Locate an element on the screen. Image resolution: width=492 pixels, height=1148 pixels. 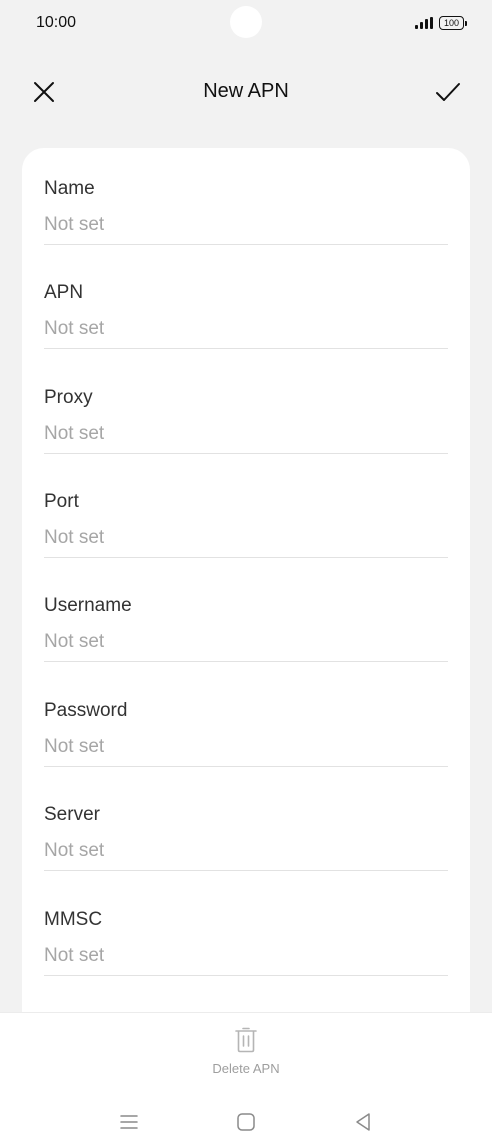
field-port: Port Not set is located at coordinates (246, 509).